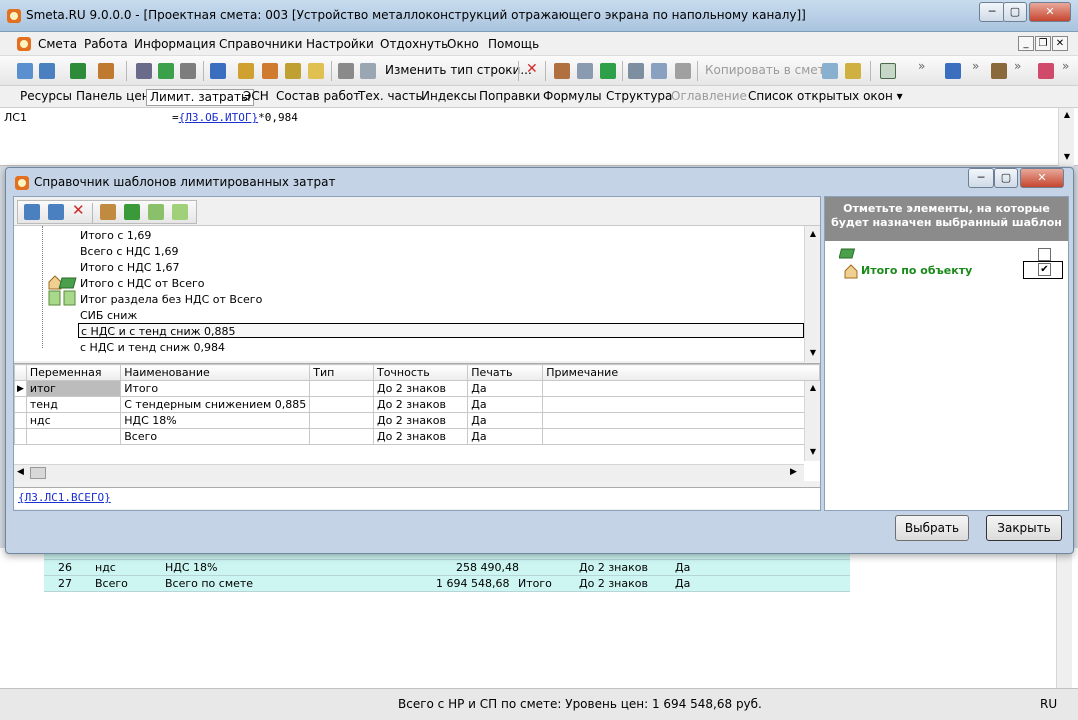  Describe the element at coordinates (1015, 12) in the screenshot. I see `maximize-button: ▢` at that location.